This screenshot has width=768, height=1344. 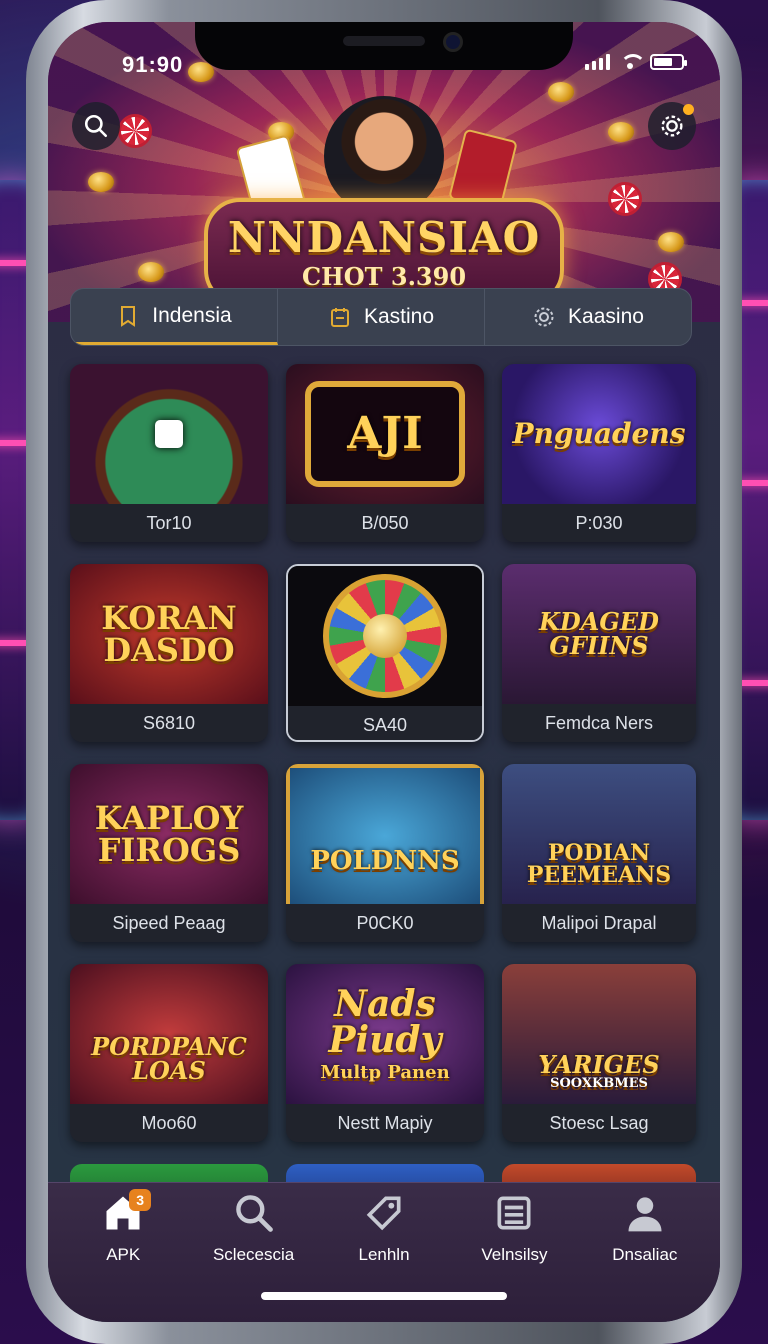 I want to click on home-indicator, so click(x=384, y=1296).